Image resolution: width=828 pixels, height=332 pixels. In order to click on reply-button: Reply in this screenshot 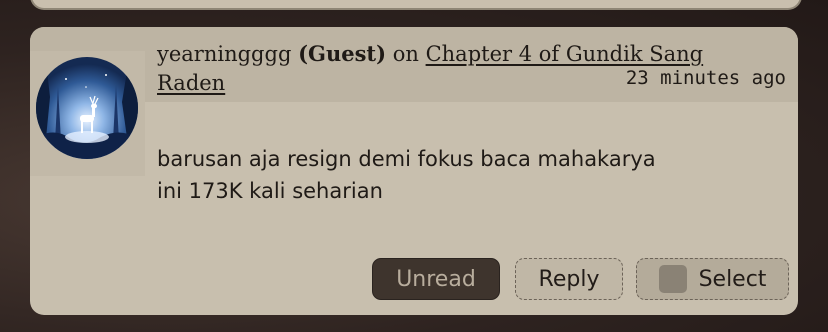, I will do `click(569, 279)`.